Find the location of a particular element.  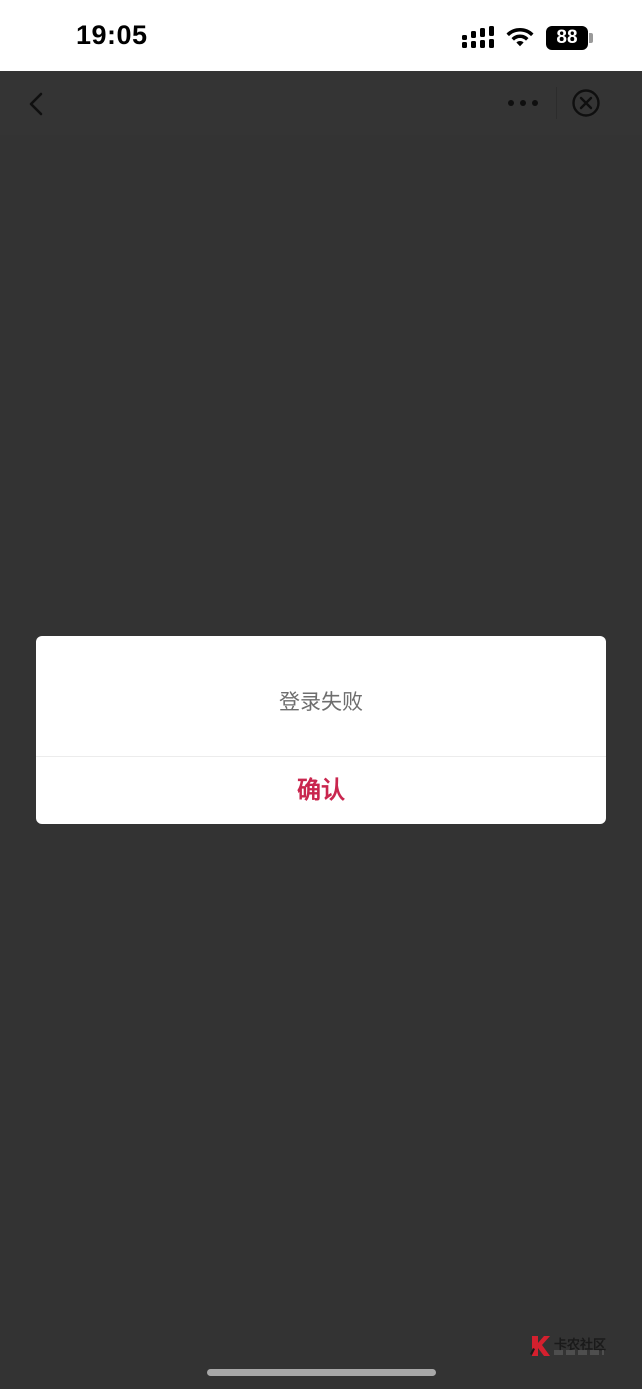

battery-level: 88 is located at coordinates (567, 37).